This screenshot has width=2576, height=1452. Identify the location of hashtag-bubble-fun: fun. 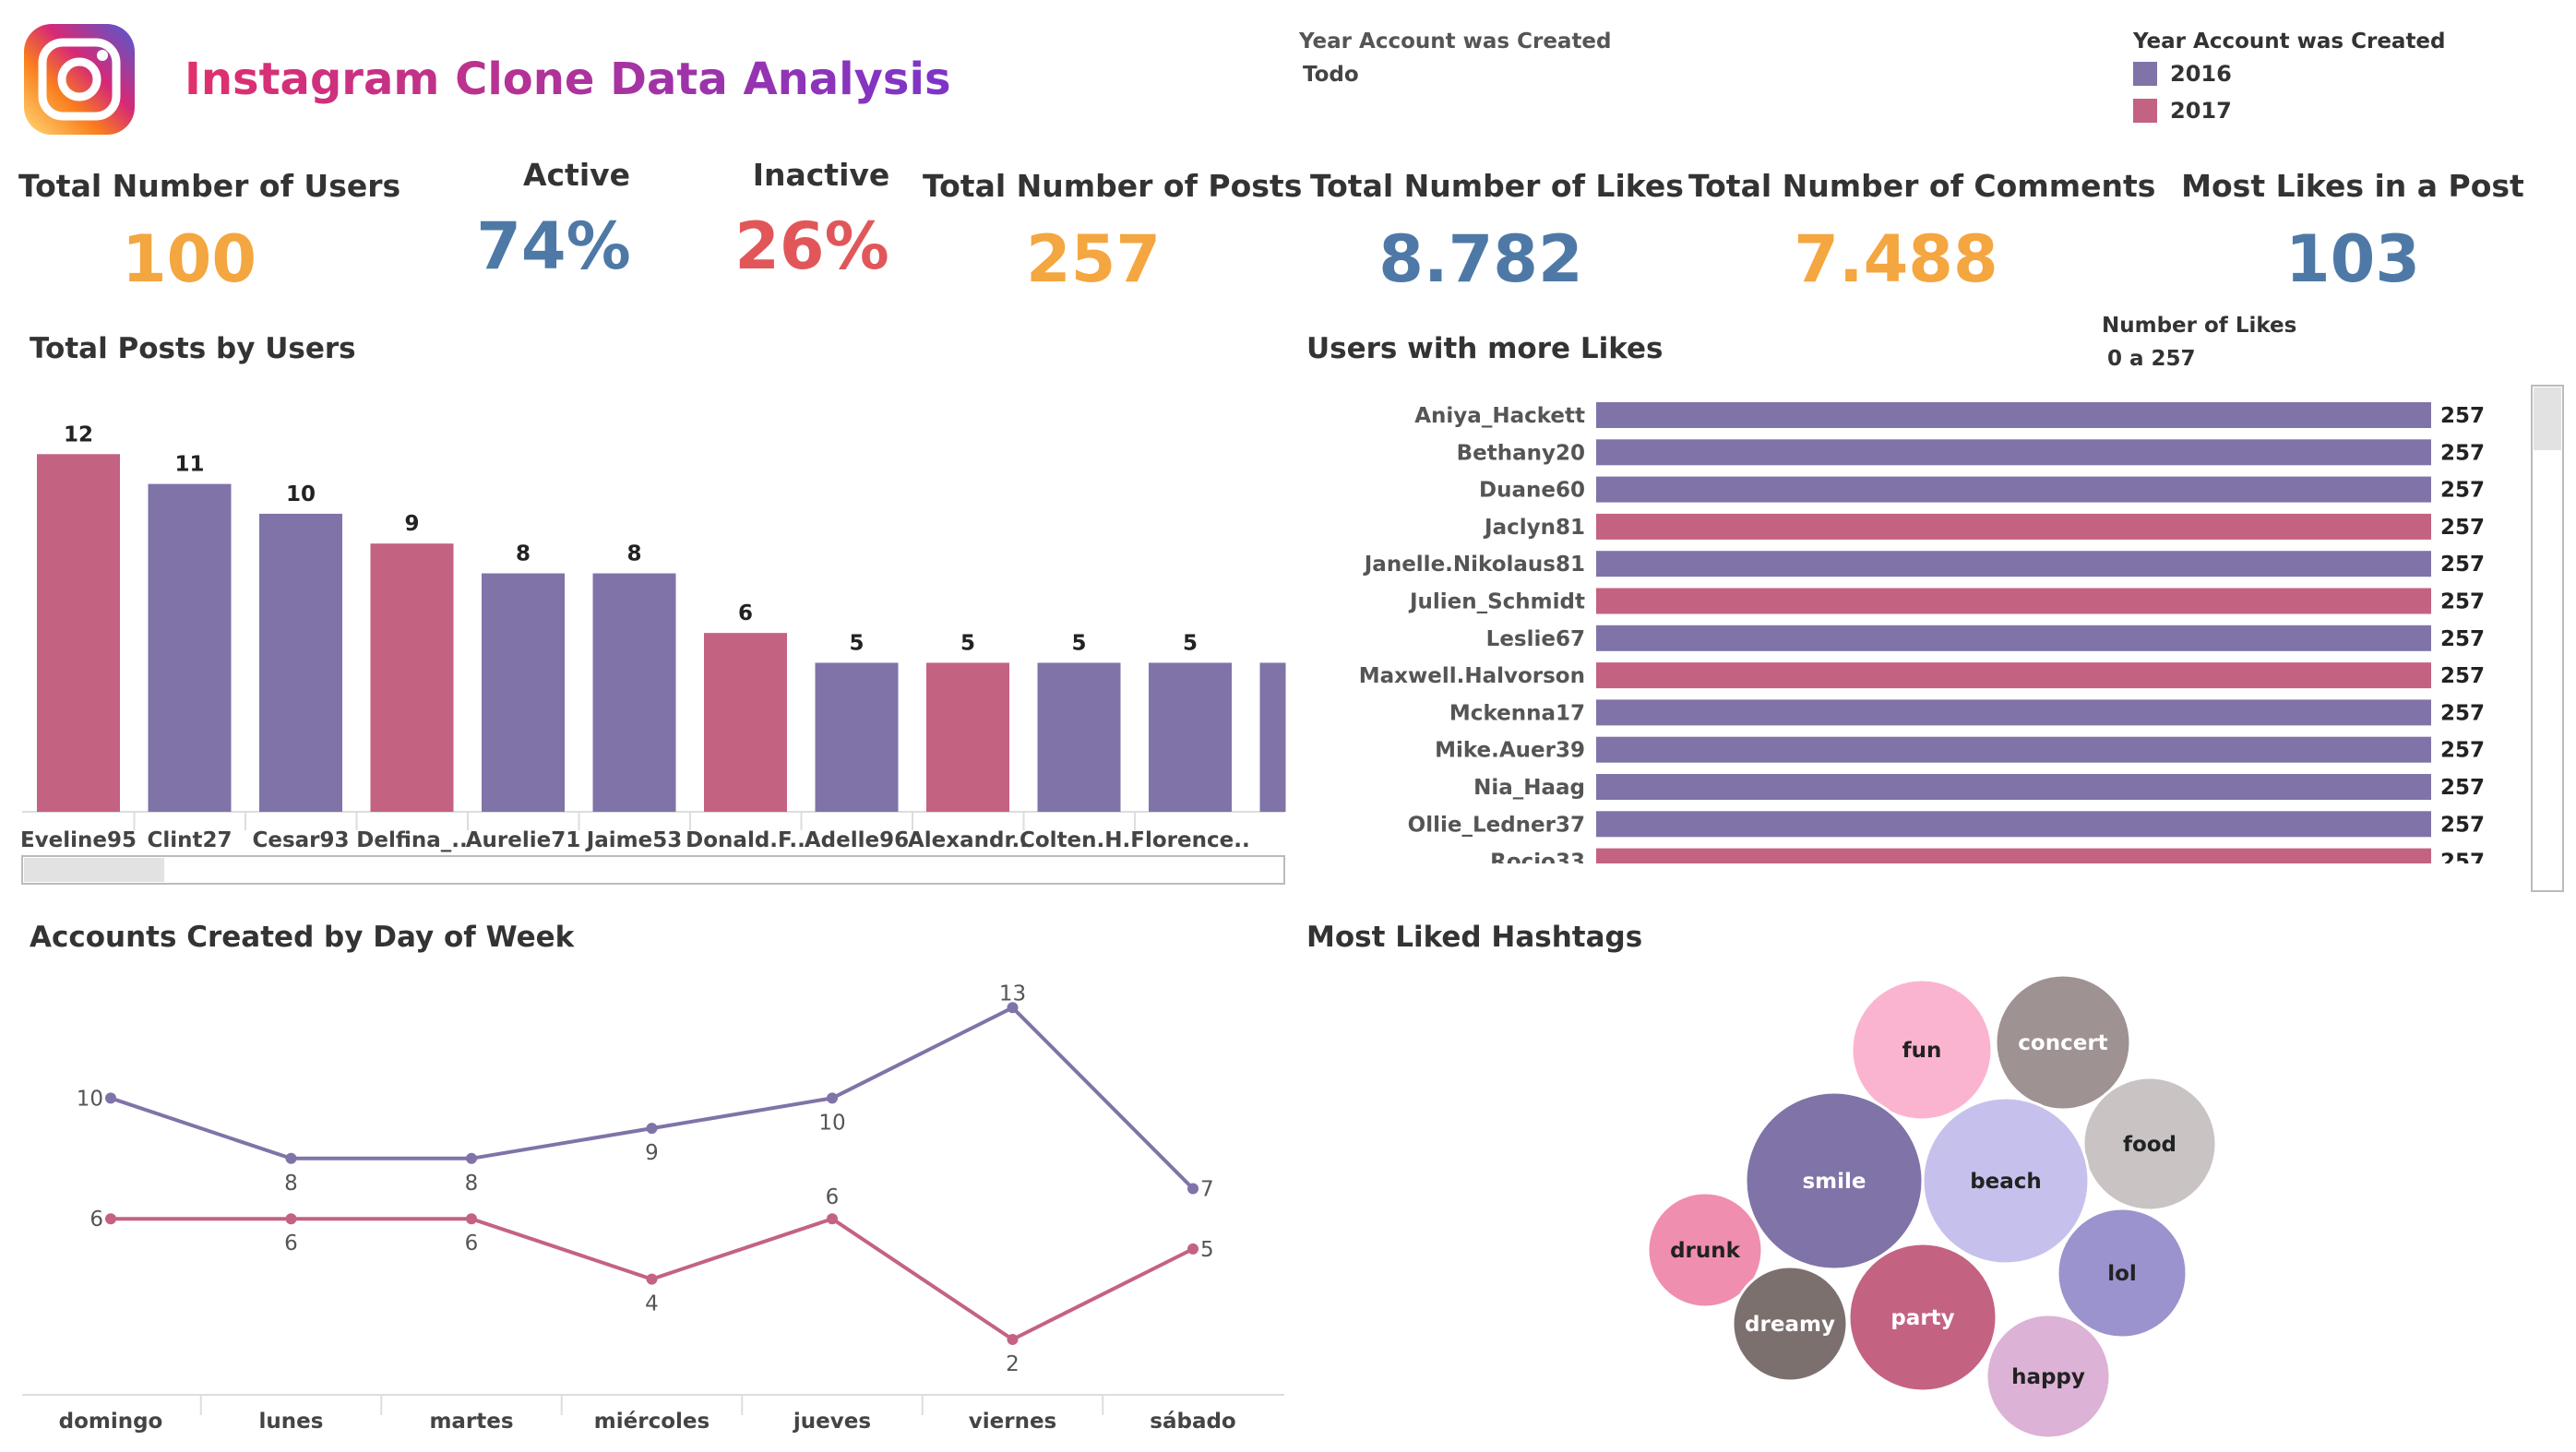
(1922, 1050).